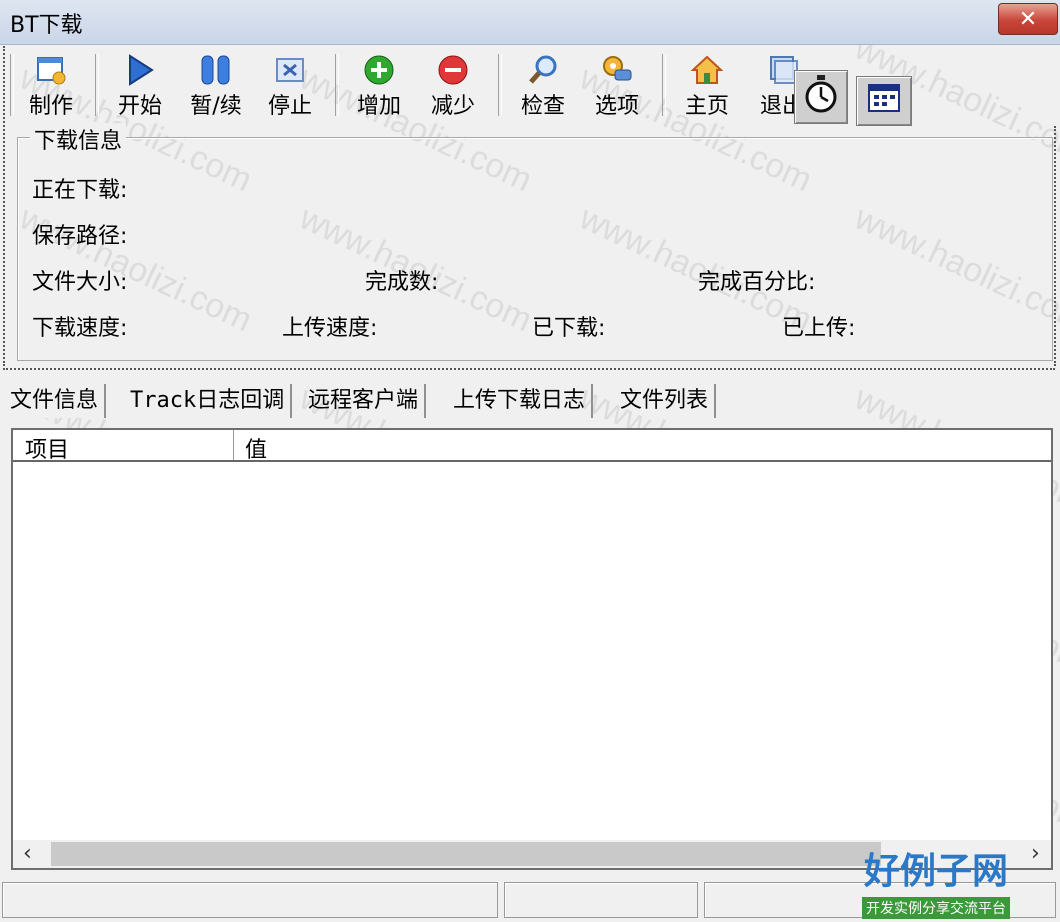  Describe the element at coordinates (819, 328) in the screenshot. I see `uploaded-label: 已上传:` at that location.